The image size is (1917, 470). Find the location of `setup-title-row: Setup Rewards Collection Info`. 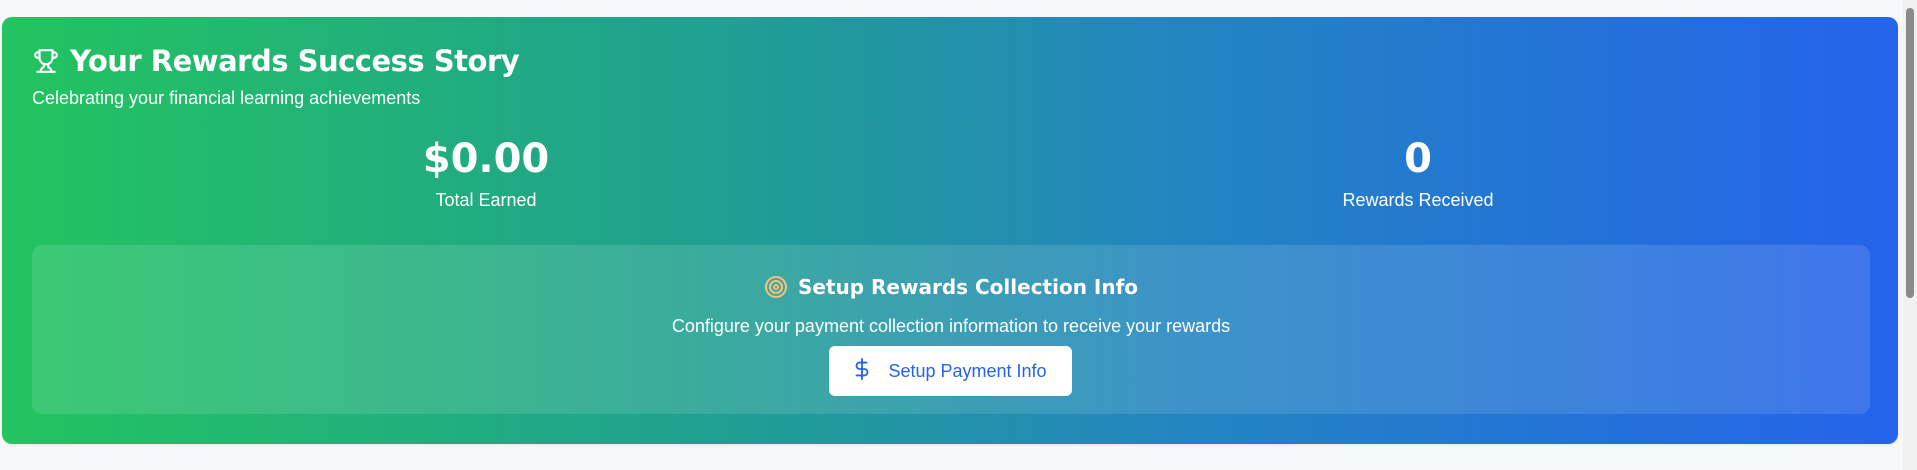

setup-title-row: Setup Rewards Collection Info is located at coordinates (951, 287).